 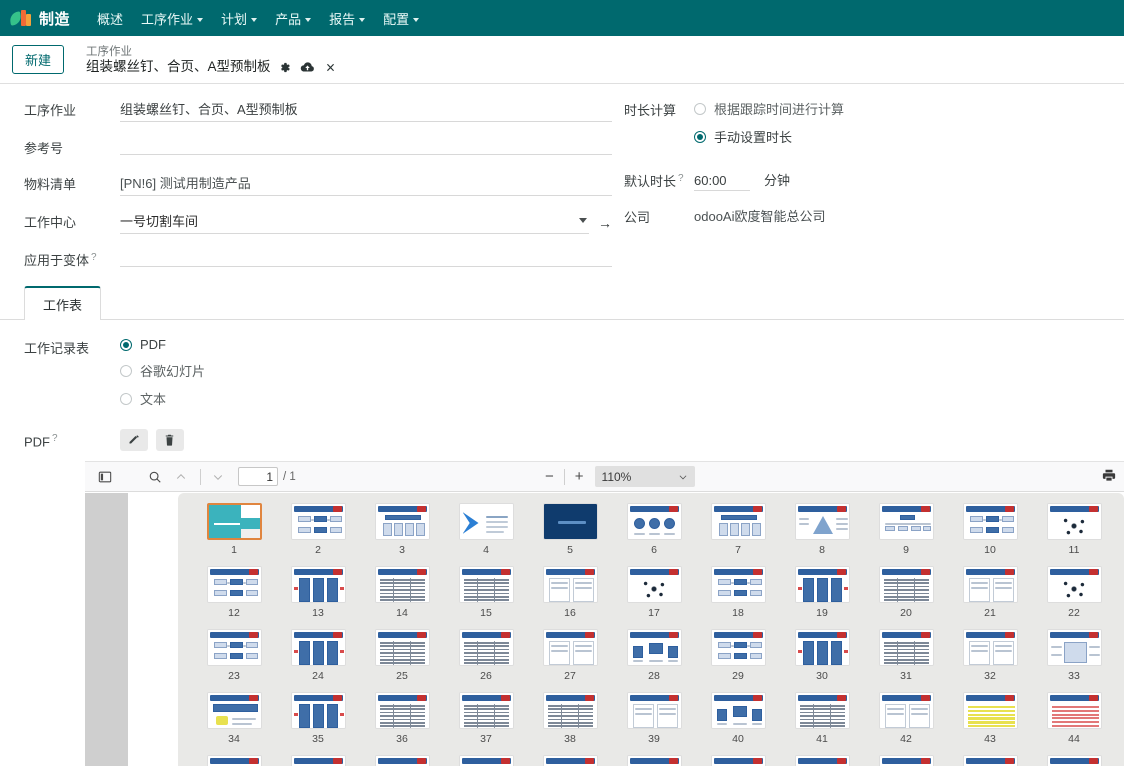 What do you see at coordinates (126, 370) in the screenshot?
I see `worksheet-radio-google-slides` at bounding box center [126, 370].